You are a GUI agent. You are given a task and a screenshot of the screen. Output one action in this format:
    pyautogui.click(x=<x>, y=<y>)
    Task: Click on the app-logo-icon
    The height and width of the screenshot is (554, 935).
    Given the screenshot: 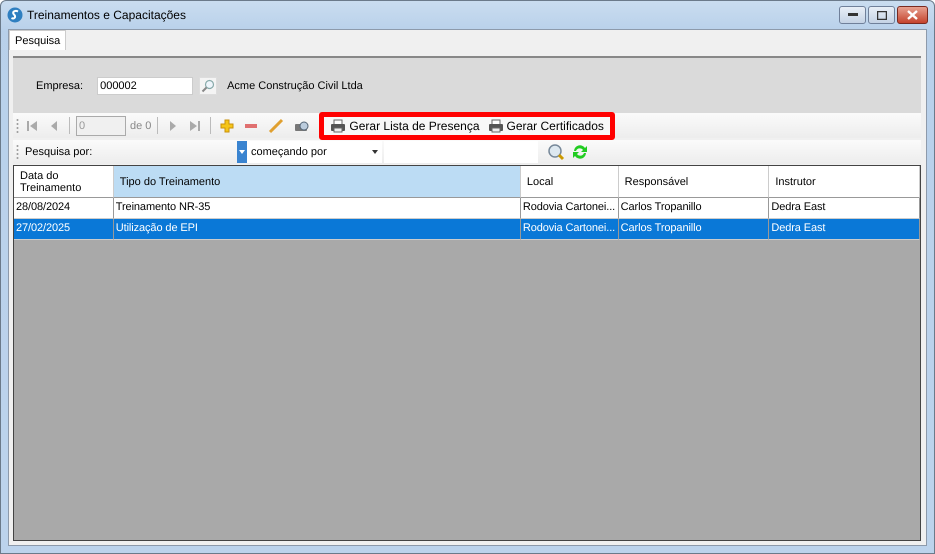 What is the action you would take?
    pyautogui.click(x=15, y=15)
    